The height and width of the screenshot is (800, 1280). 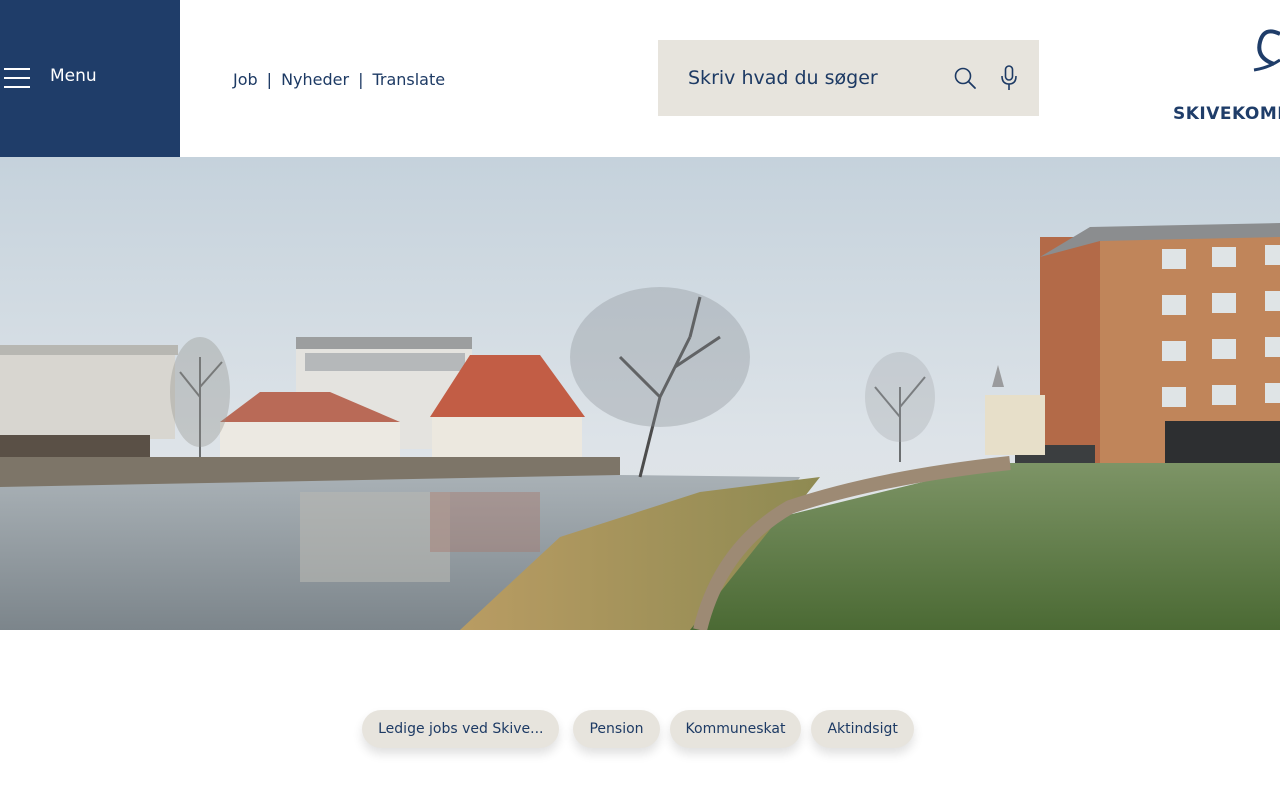 I want to click on search-icon, so click(x=965, y=78).